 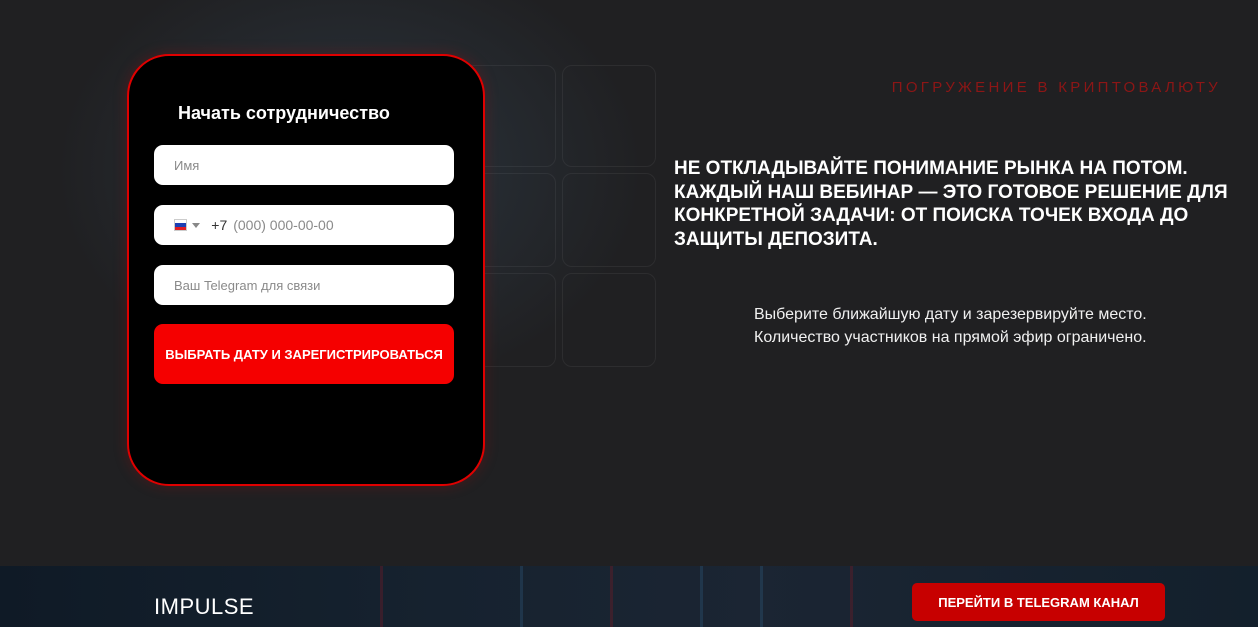 I want to click on telegram-field-wrapper, so click(x=304, y=285).